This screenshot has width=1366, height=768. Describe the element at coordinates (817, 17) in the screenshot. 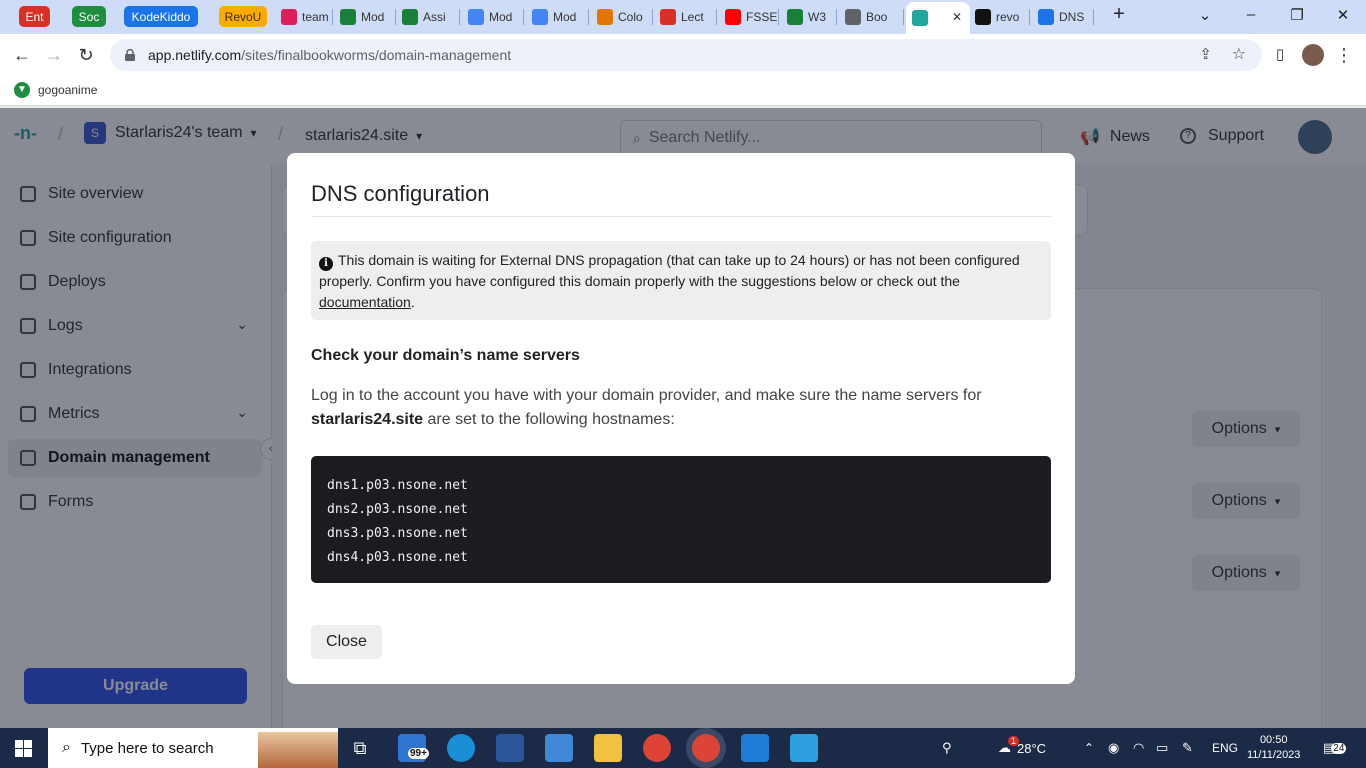

I see `tab-title: W3` at that location.